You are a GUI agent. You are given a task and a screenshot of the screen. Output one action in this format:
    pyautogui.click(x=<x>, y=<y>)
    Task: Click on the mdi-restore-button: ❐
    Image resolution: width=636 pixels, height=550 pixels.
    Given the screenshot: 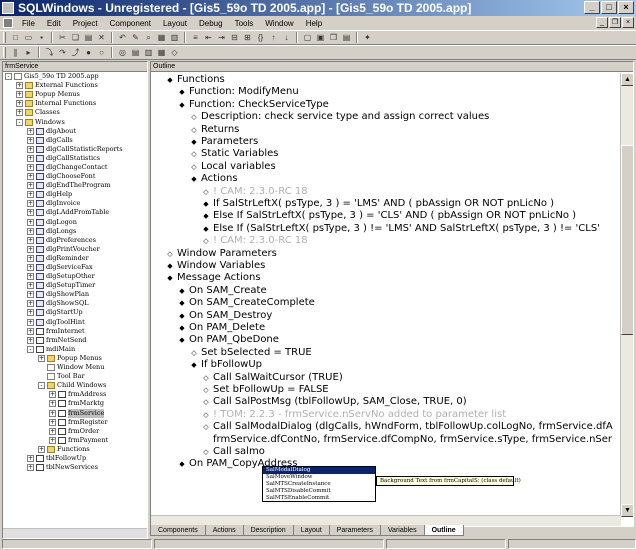 What is the action you would take?
    pyautogui.click(x=615, y=22)
    